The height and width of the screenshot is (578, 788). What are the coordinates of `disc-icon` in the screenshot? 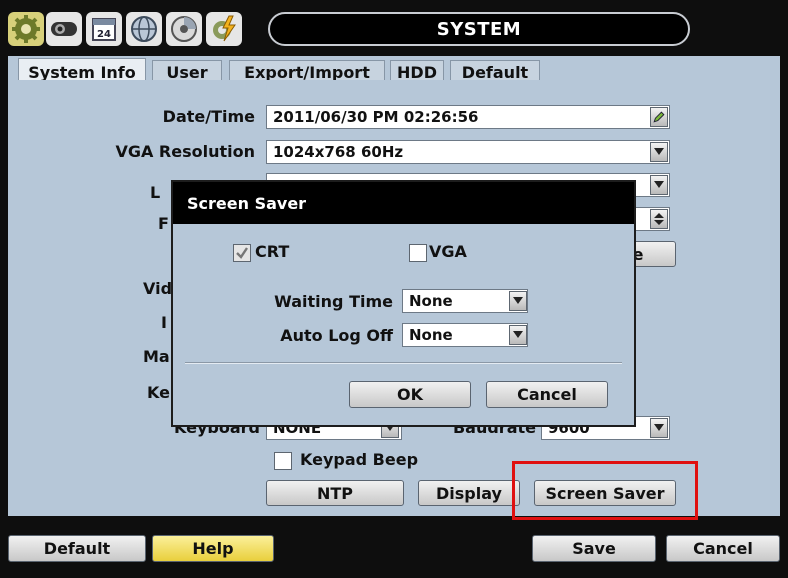 It's located at (184, 29).